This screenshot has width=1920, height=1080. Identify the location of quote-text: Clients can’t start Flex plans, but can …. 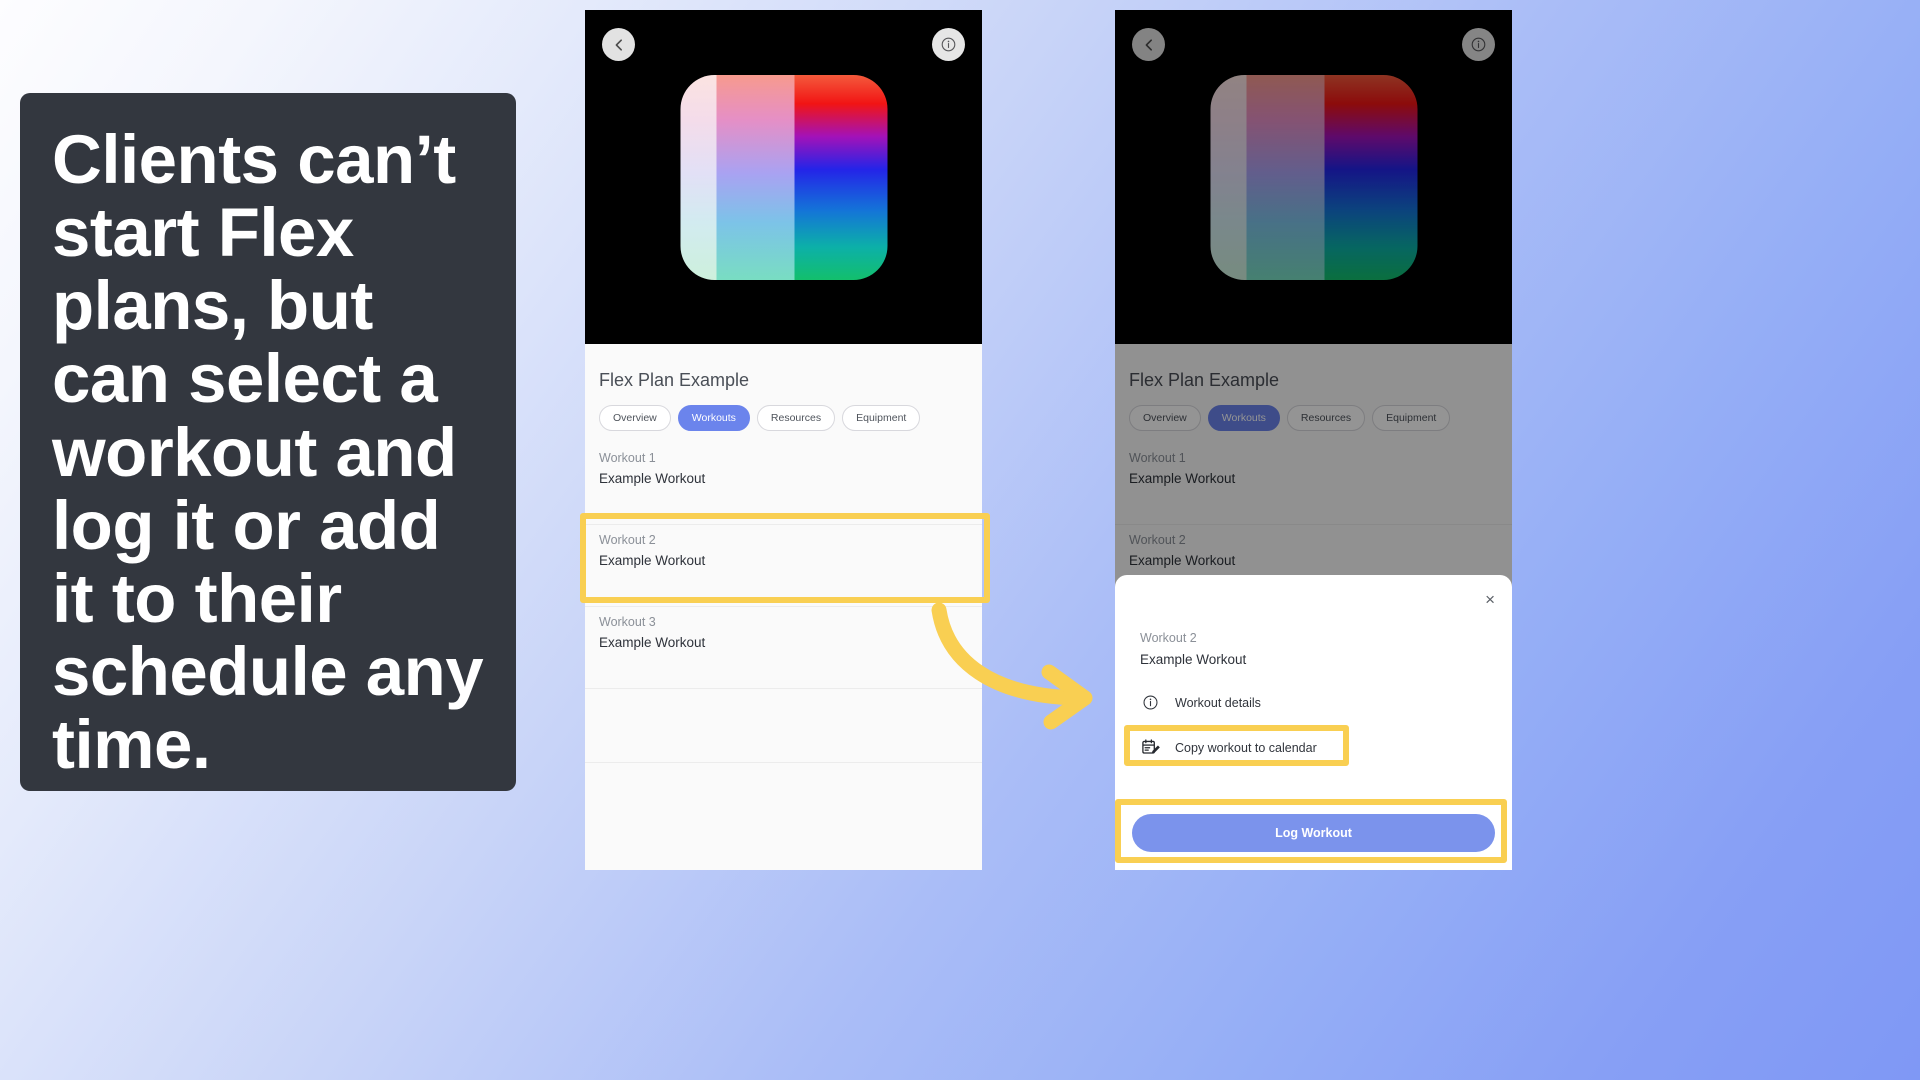
(268, 452).